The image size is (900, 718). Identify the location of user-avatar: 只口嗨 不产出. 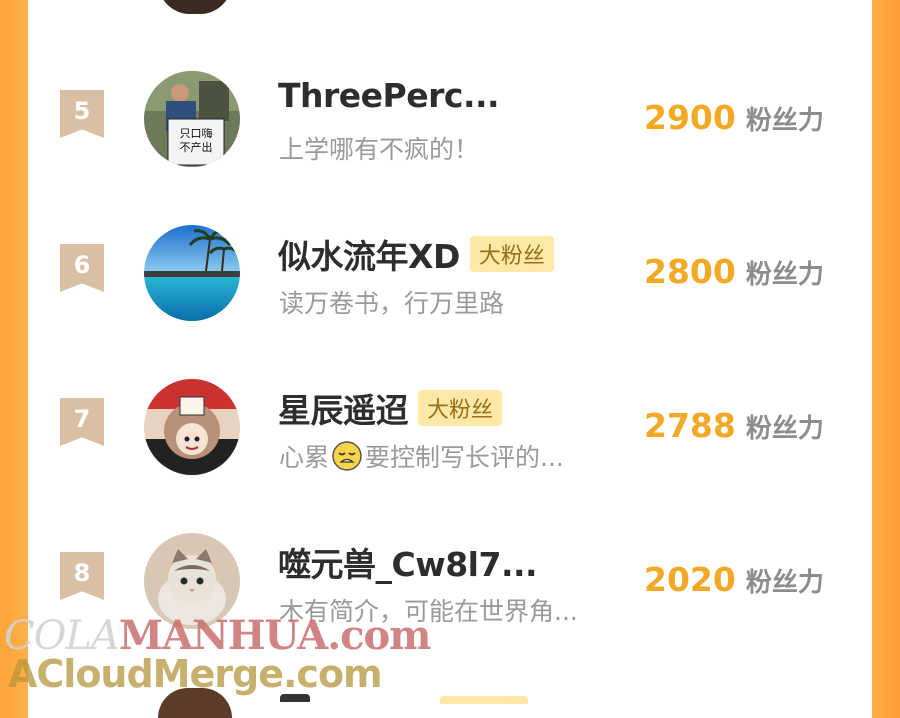
(192, 119).